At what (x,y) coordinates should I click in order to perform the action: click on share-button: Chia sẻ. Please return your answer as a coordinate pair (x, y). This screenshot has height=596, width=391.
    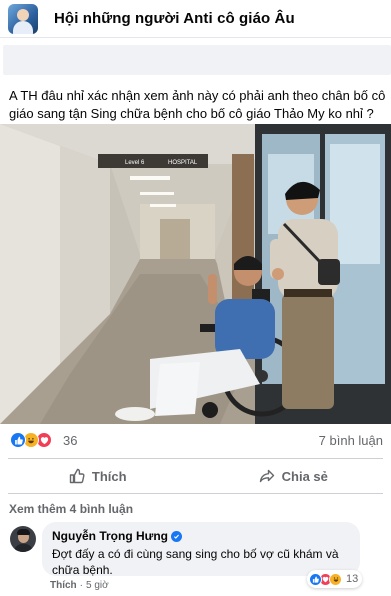
    Looking at the image, I should click on (293, 476).